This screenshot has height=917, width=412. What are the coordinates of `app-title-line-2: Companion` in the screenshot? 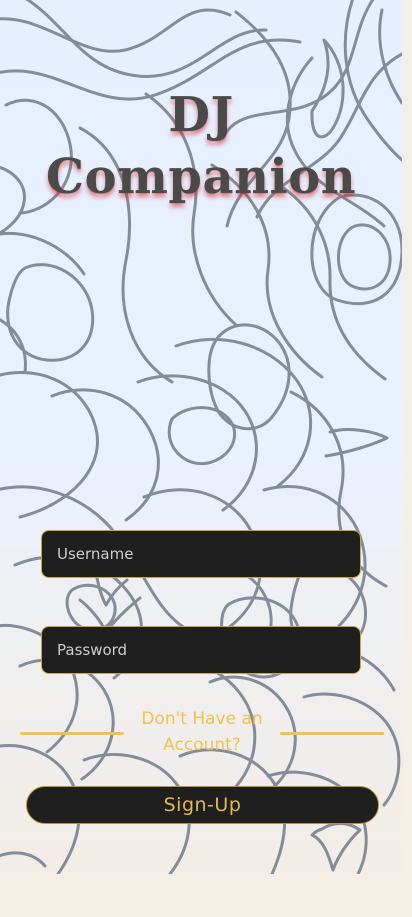 It's located at (201, 177).